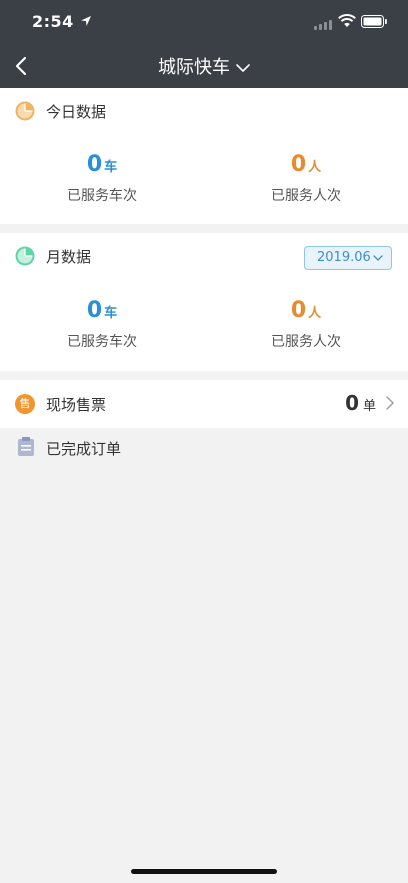  What do you see at coordinates (94, 164) in the screenshot?
I see `today-trips-value: 0` at bounding box center [94, 164].